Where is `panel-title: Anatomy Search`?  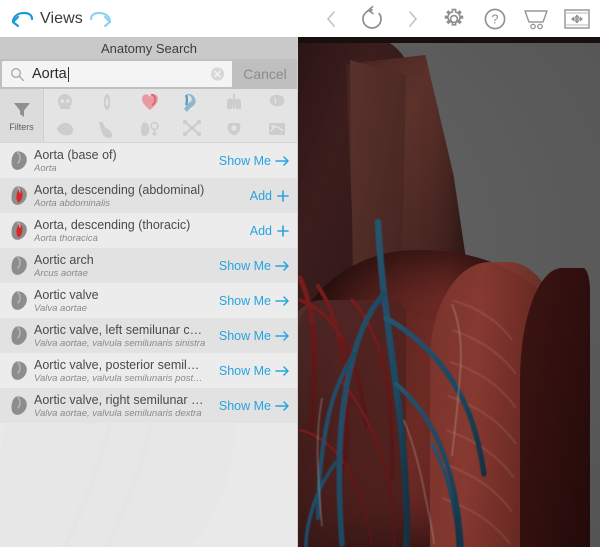
panel-title: Anatomy Search is located at coordinates (149, 48).